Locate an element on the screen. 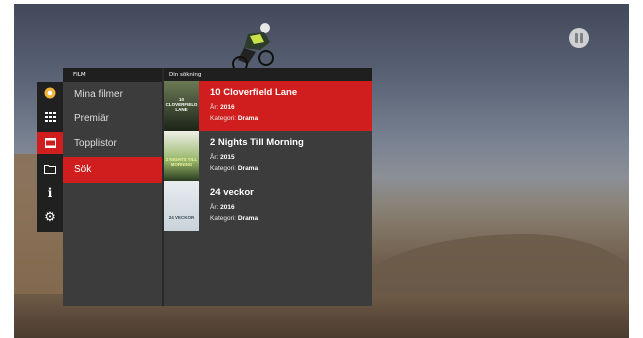 This screenshot has height=338, width=643. film-header: FILM is located at coordinates (112, 75).